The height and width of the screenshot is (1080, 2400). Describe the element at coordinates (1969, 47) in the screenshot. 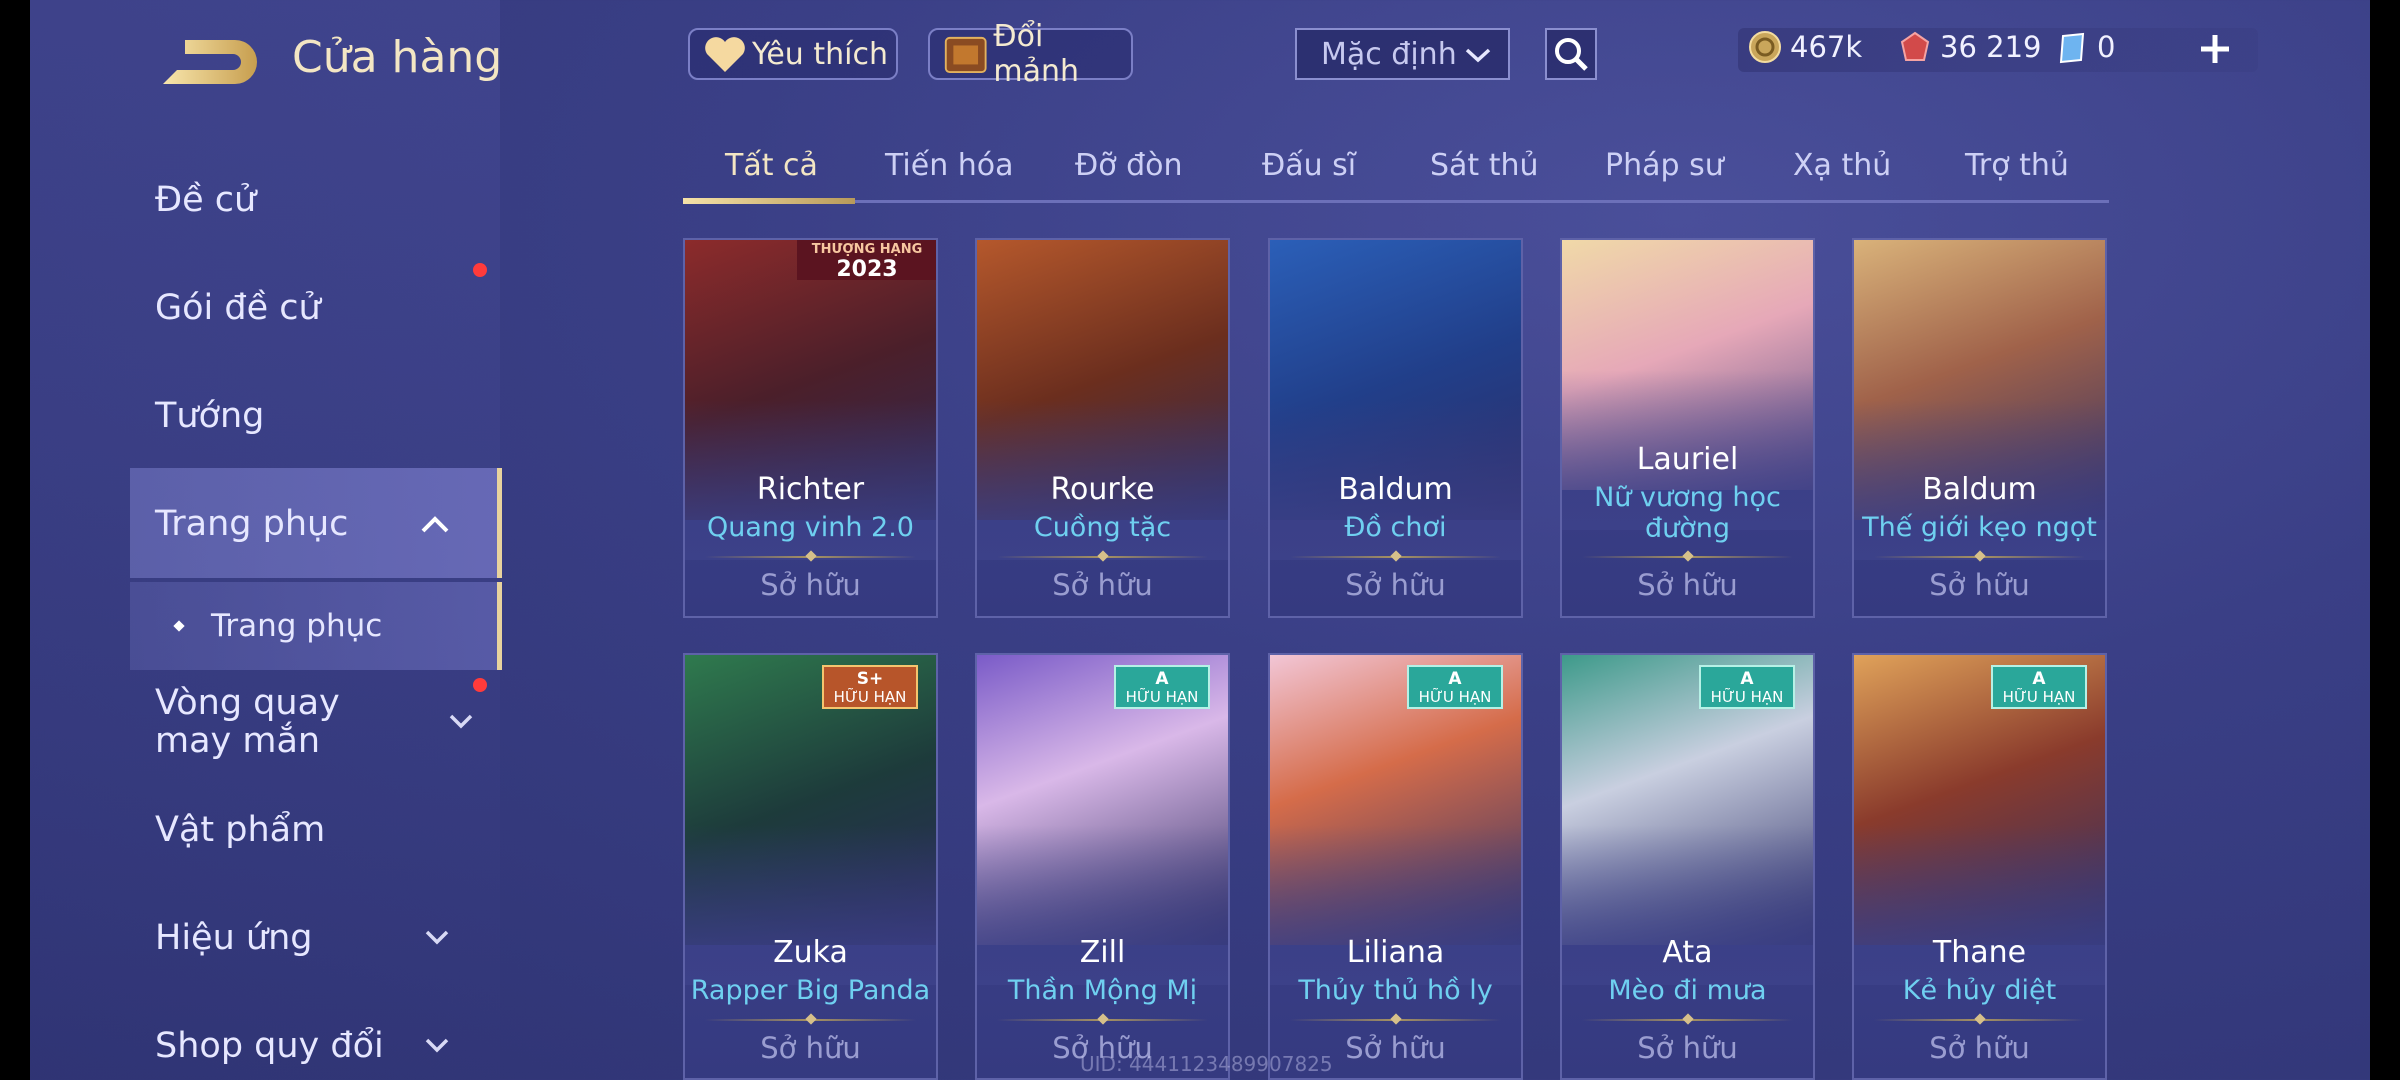

I see `voucher-balance: 36 219` at that location.